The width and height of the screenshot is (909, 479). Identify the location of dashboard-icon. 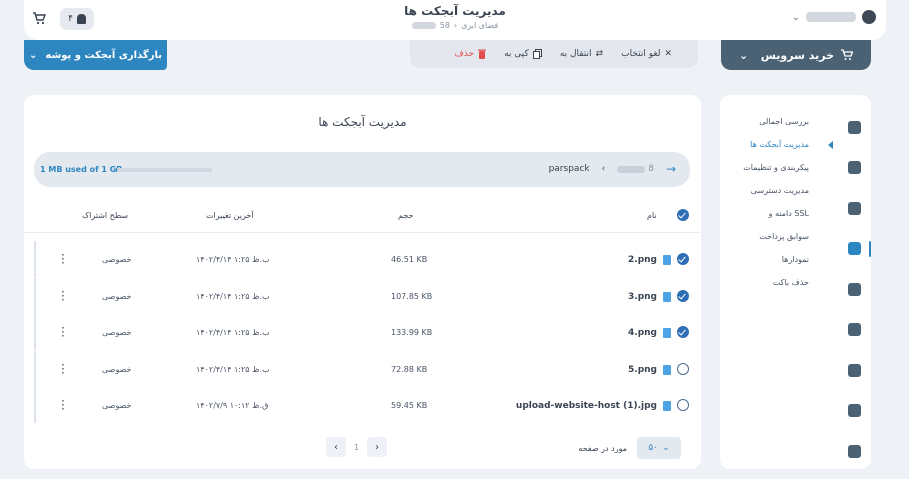
(854, 127).